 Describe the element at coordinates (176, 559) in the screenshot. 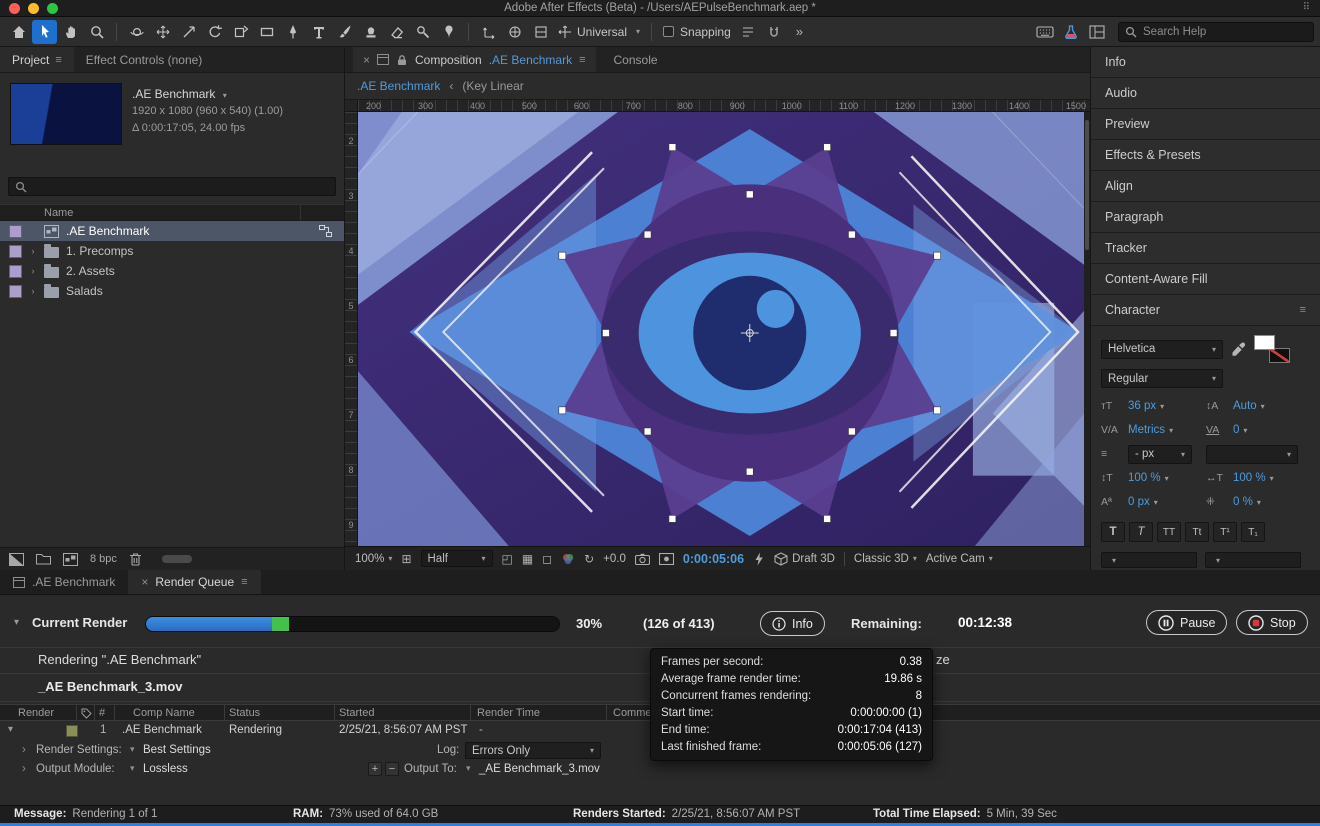

I see `footer-scrollbar-thumb` at that location.